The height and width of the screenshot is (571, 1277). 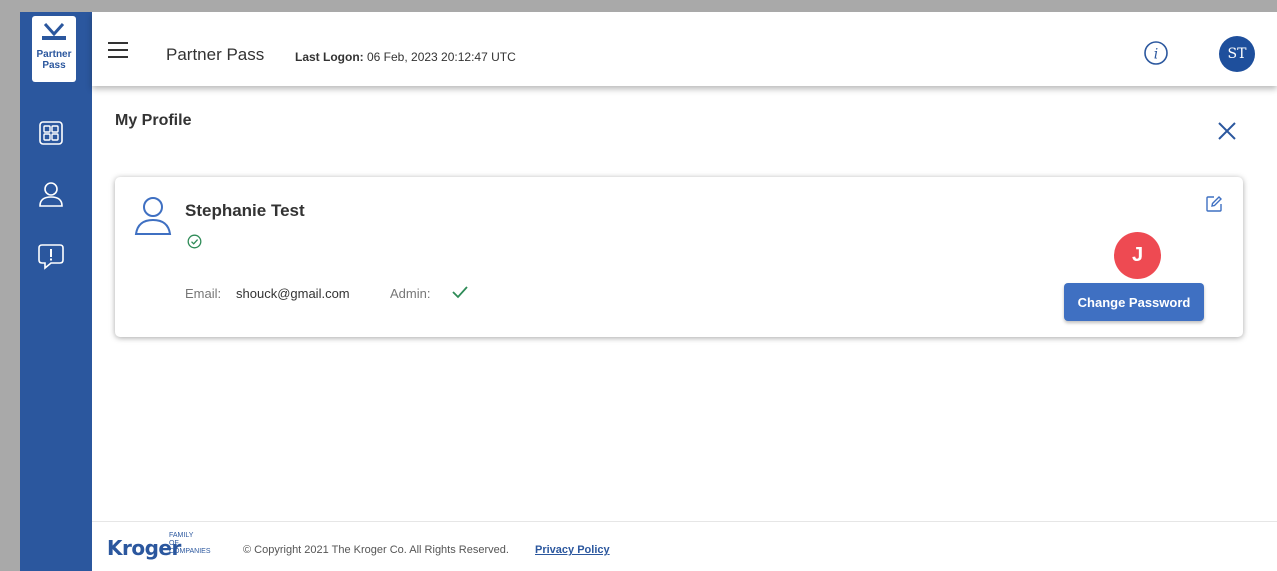 I want to click on verified-check-icon, so click(x=194, y=241).